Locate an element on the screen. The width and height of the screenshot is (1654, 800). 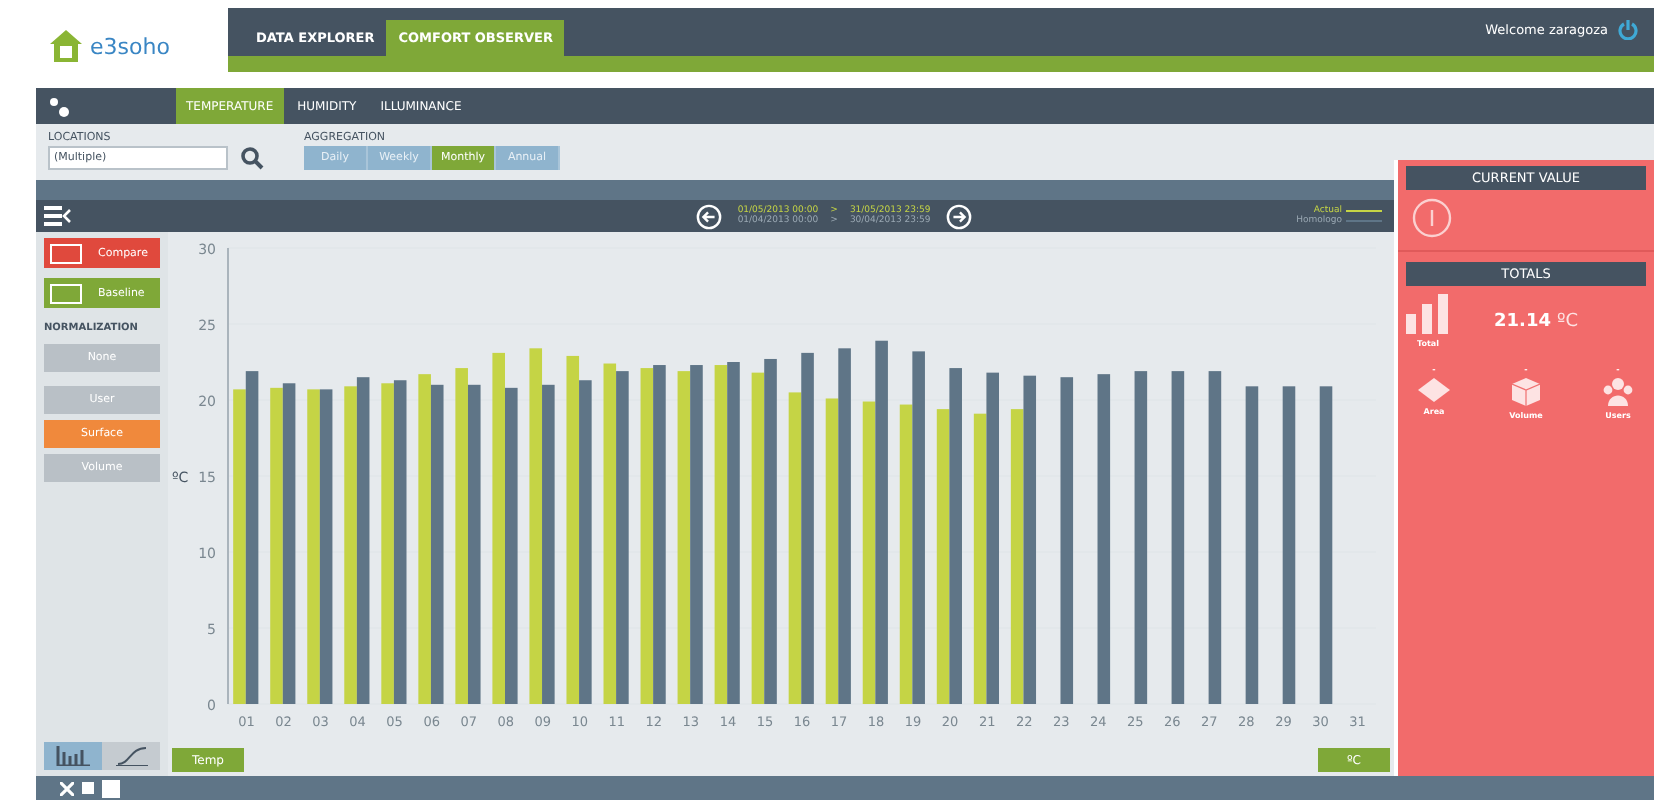
power-icon is located at coordinates (1628, 30).